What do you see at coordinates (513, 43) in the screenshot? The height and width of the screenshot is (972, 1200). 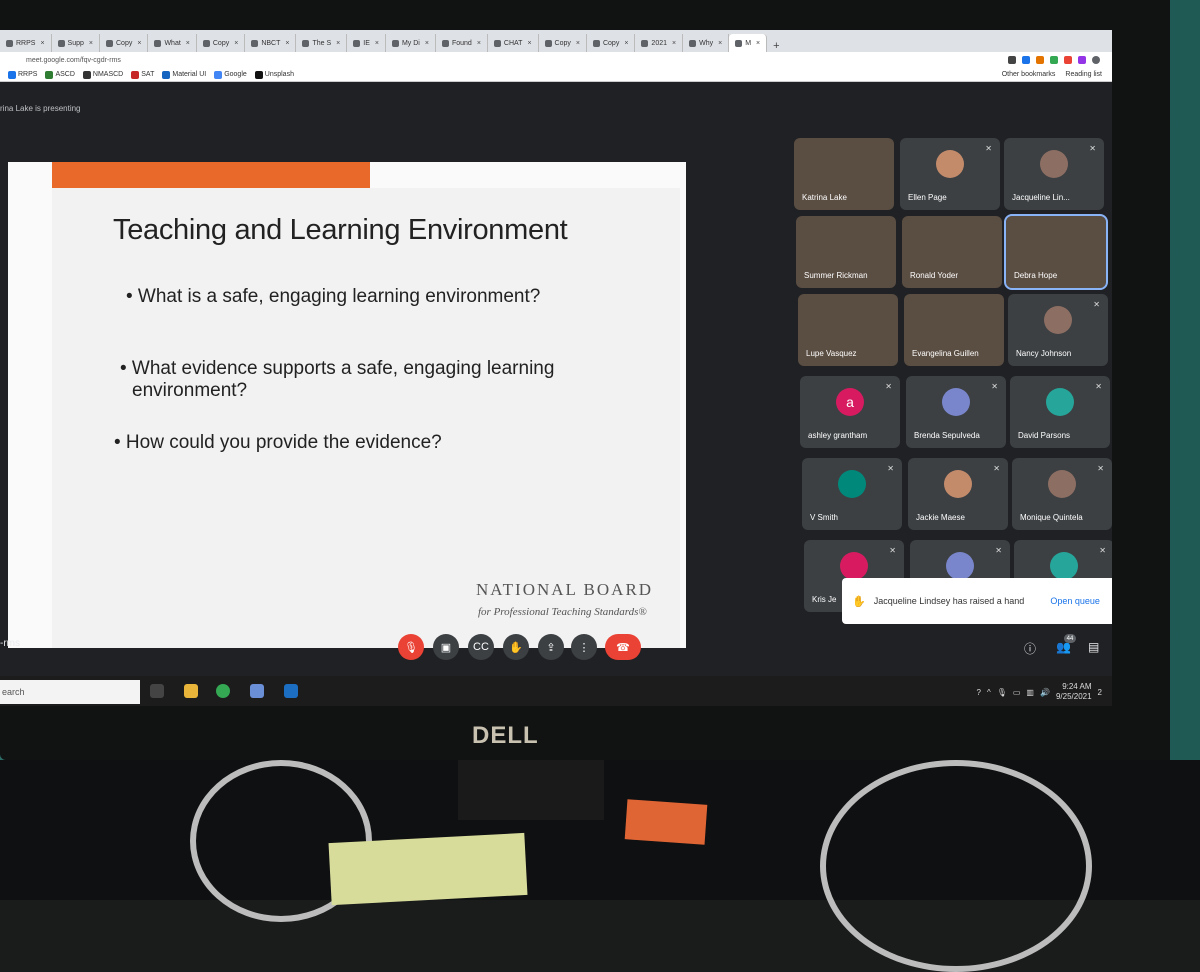 I see `browser-tab: CHAT ×` at bounding box center [513, 43].